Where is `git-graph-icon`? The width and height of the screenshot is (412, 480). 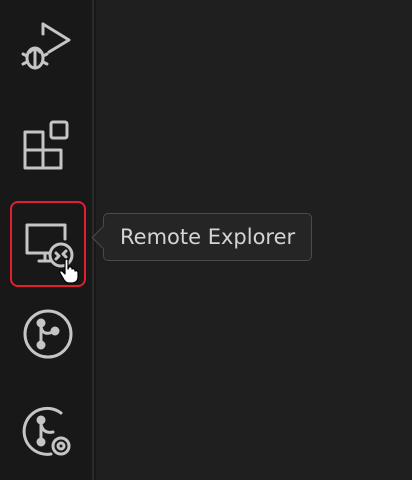
git-graph-icon is located at coordinates (46, 431).